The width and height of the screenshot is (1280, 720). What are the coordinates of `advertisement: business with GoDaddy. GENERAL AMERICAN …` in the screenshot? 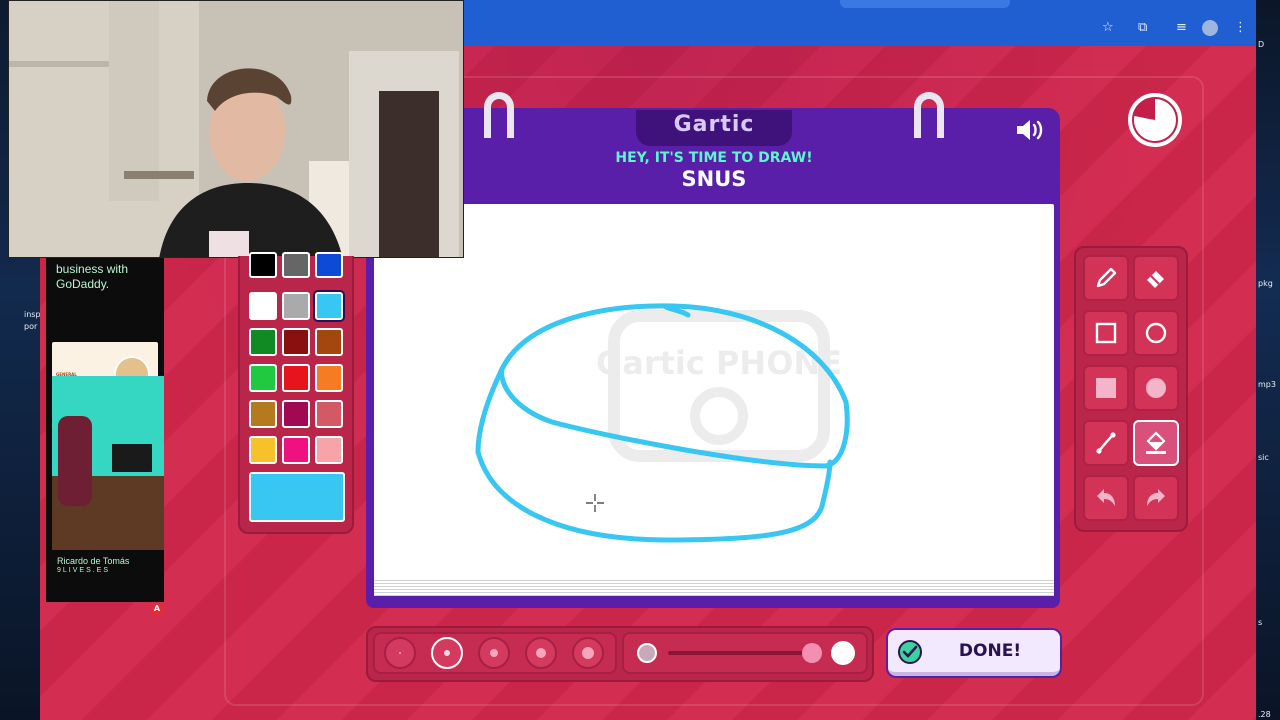 It's located at (105, 430).